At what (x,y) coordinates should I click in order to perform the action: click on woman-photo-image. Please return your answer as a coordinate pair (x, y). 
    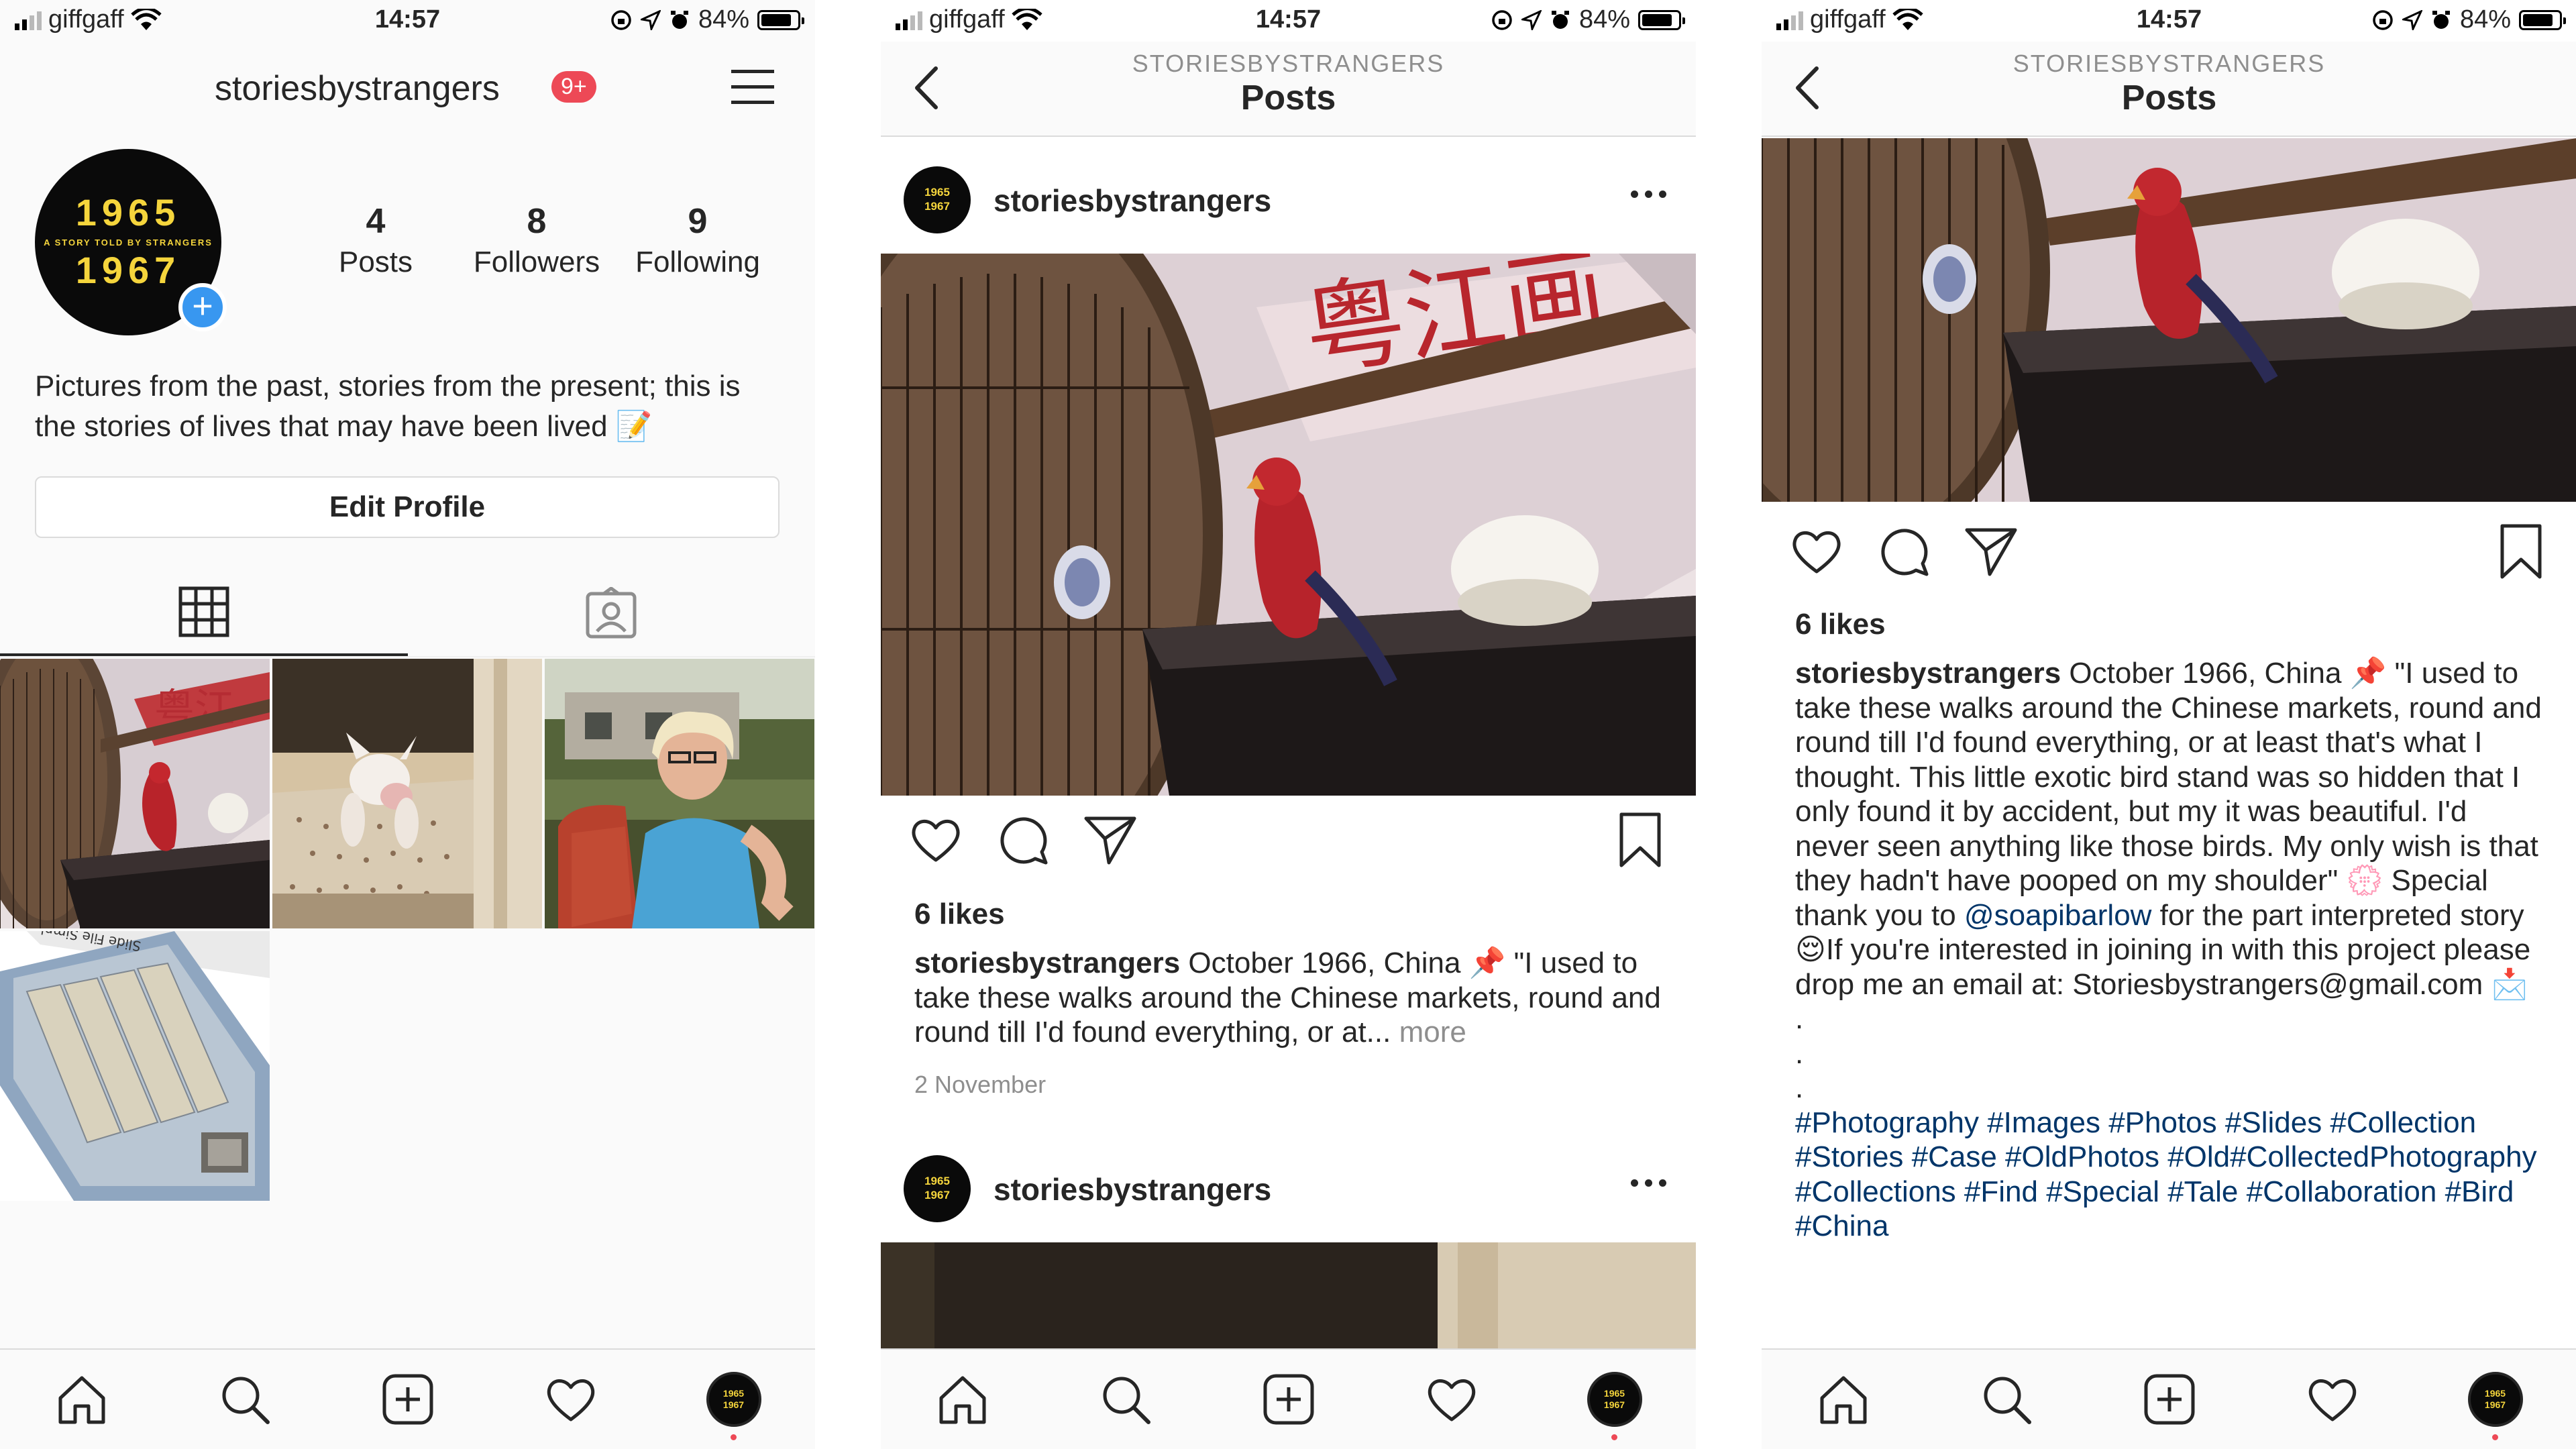
    Looking at the image, I should click on (679, 793).